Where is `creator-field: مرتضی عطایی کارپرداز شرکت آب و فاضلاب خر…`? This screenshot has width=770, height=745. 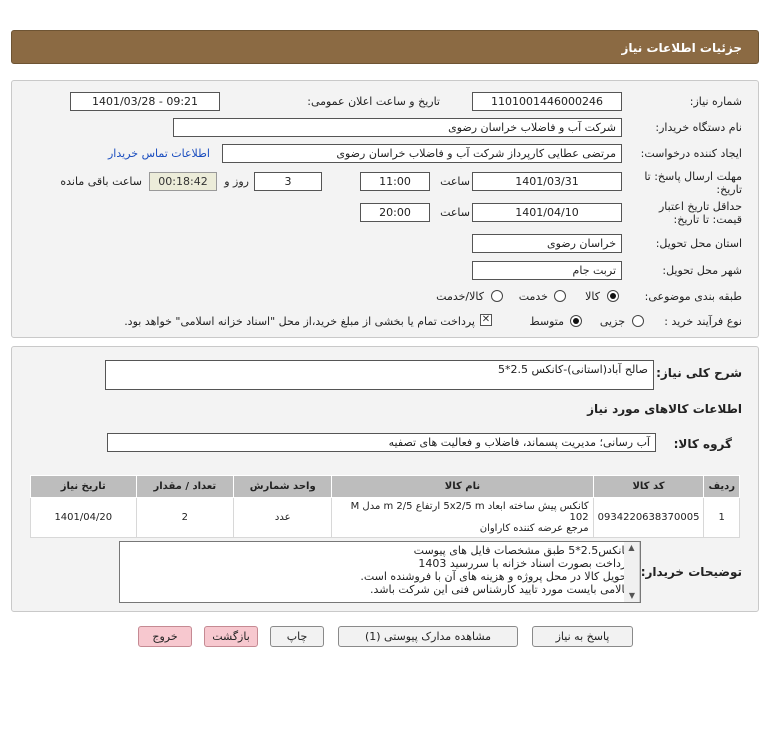 creator-field: مرتضی عطایی کارپرداز شرکت آب و فاضلاب خر… is located at coordinates (422, 153).